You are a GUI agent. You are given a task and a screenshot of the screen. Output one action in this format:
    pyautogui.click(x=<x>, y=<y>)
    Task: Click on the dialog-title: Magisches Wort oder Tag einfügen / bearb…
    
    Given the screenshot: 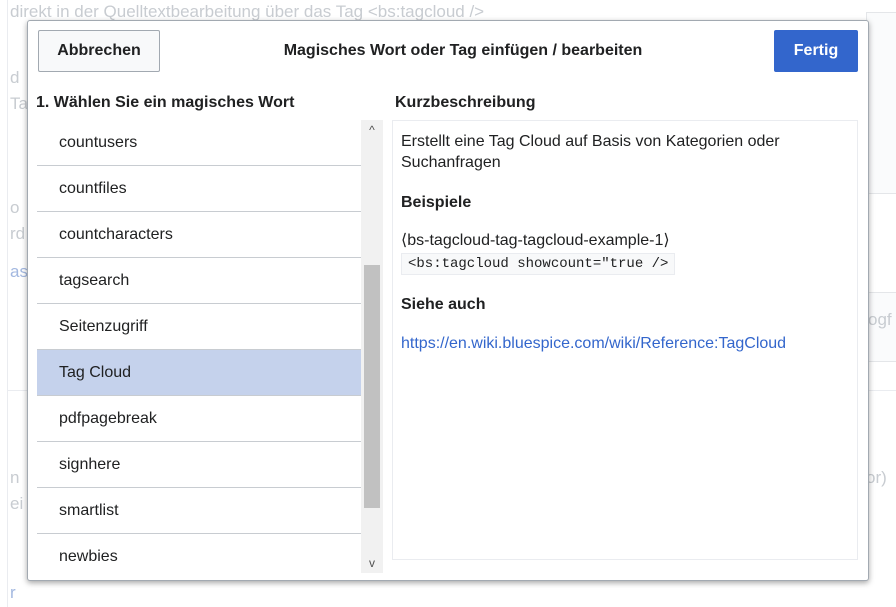 What is the action you would take?
    pyautogui.click(x=463, y=50)
    